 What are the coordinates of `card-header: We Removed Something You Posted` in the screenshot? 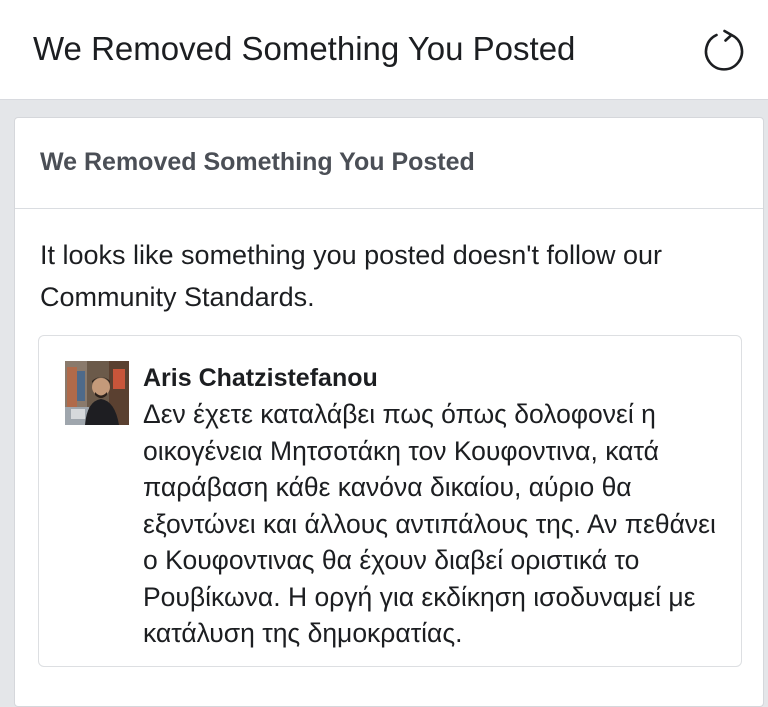 It's located at (389, 163).